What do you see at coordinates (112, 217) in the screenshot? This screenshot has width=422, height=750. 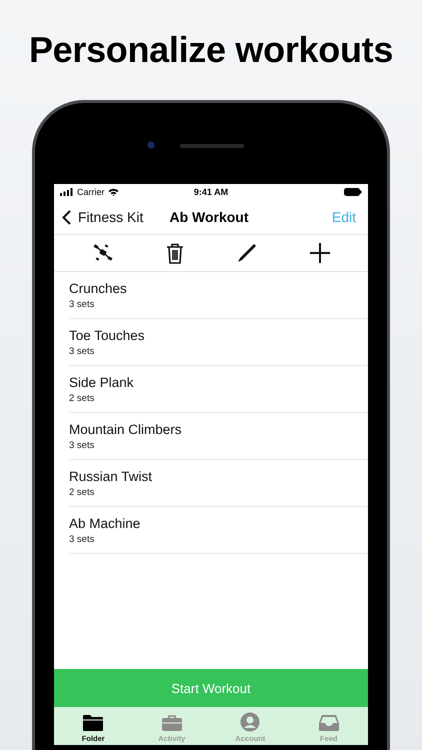 I see `back-button: Fitness Kit` at bounding box center [112, 217].